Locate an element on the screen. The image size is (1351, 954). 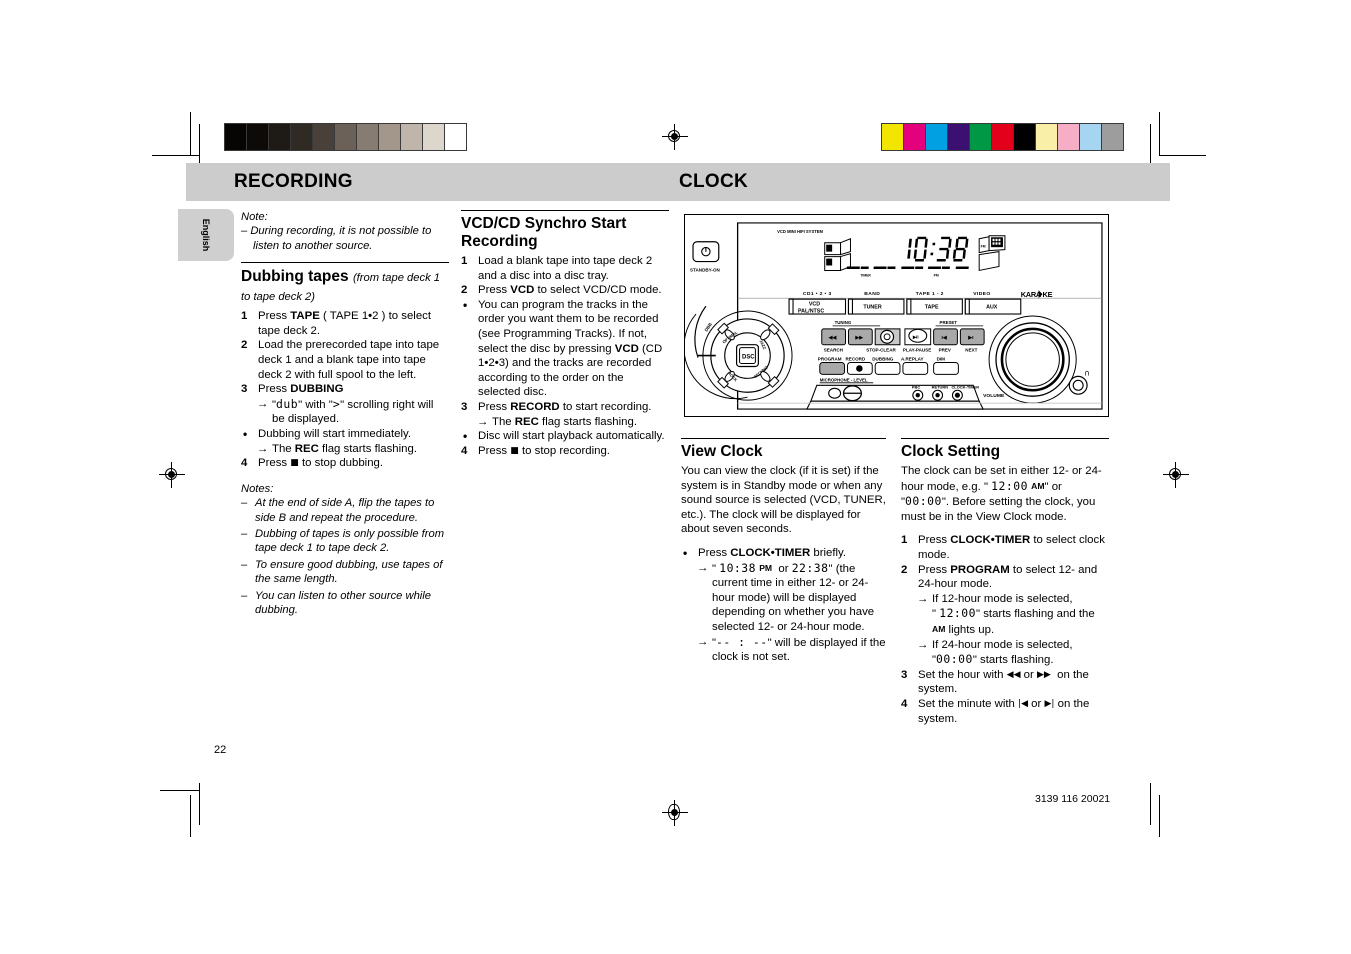
lcd-timer-label: TIMER is located at coordinates (865, 275).